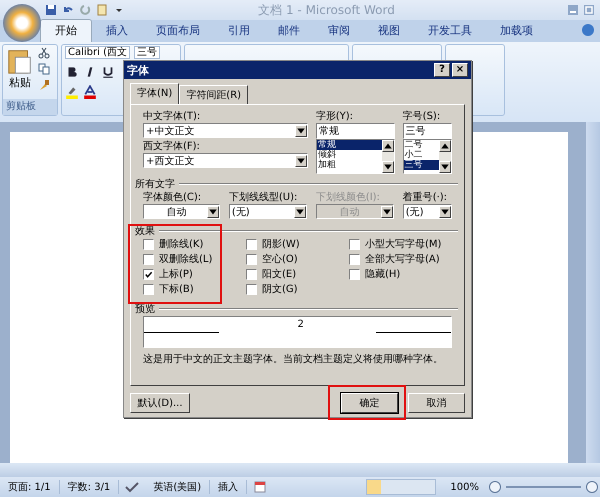 This screenshot has height=497, width=600. I want to click on ribbon-tab: 插入, so click(117, 31).